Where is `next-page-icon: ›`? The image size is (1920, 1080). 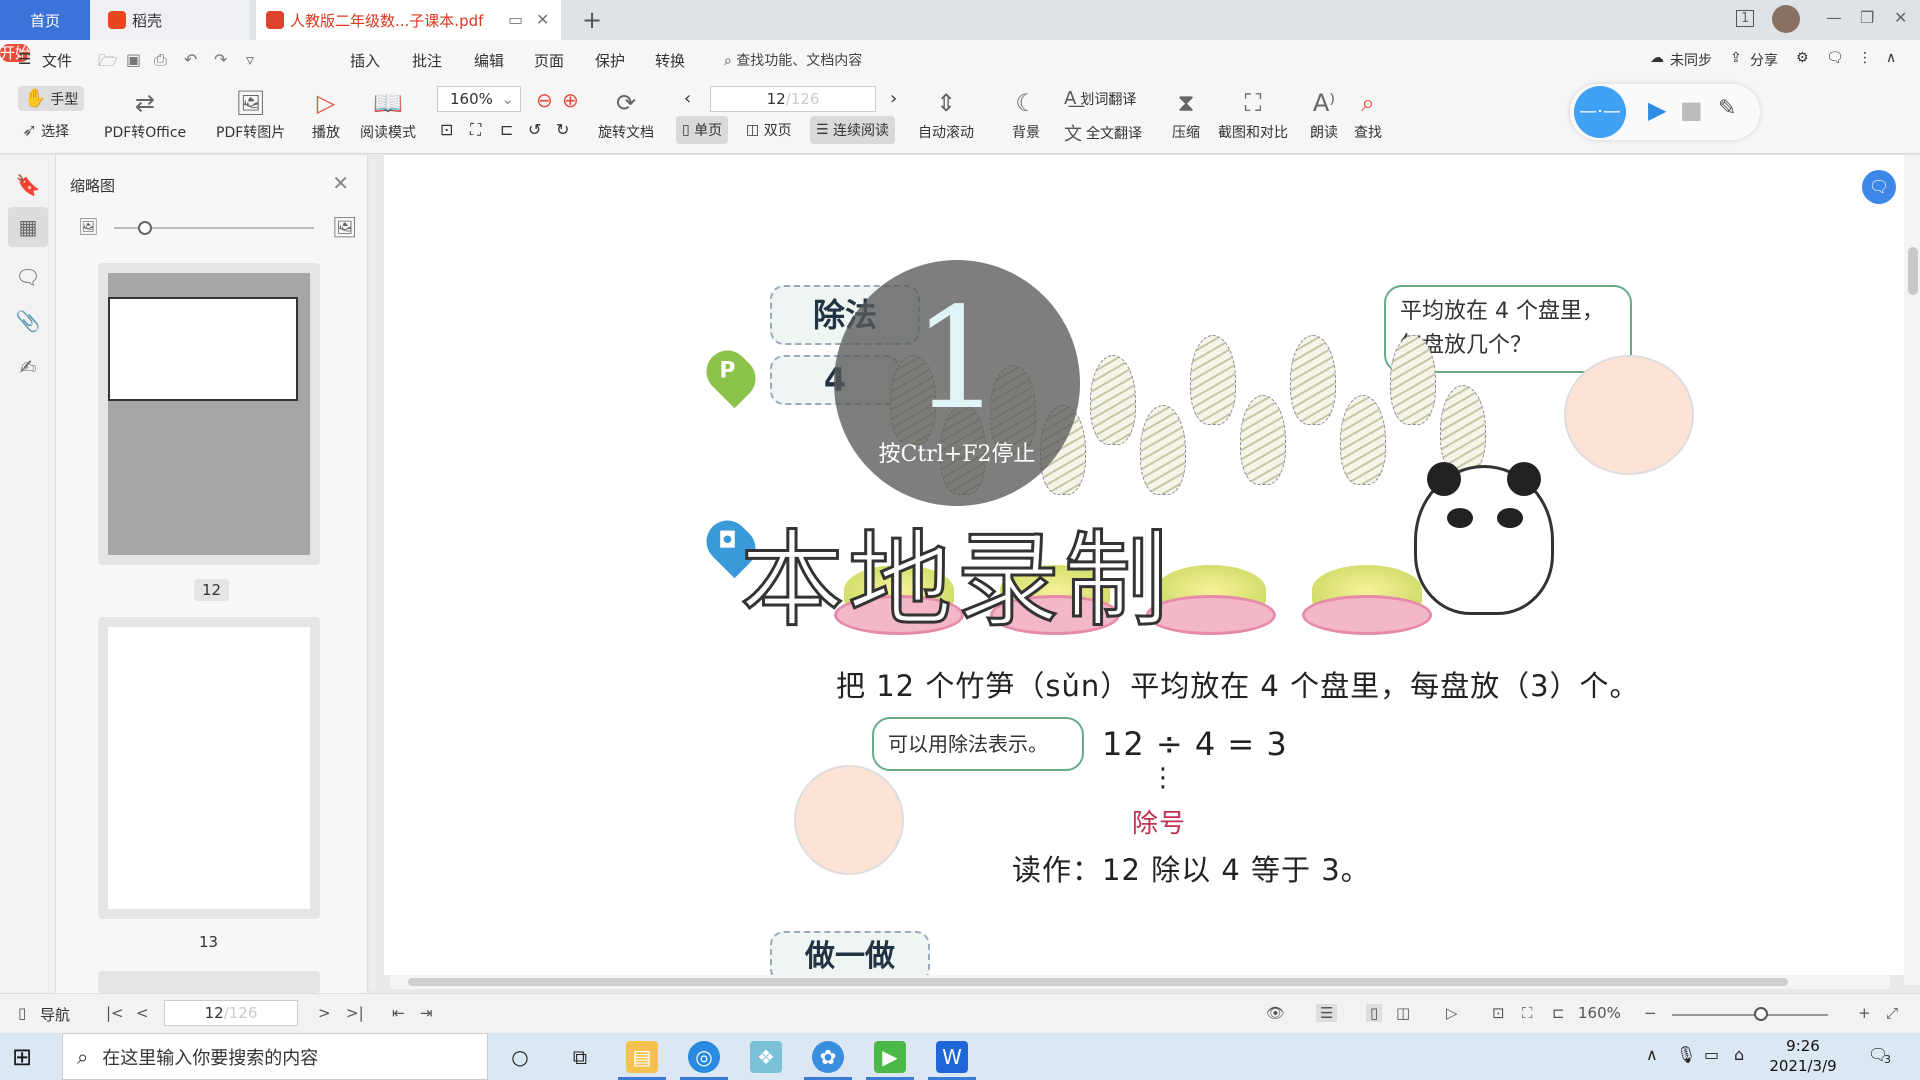
next-page-icon: › is located at coordinates (893, 98).